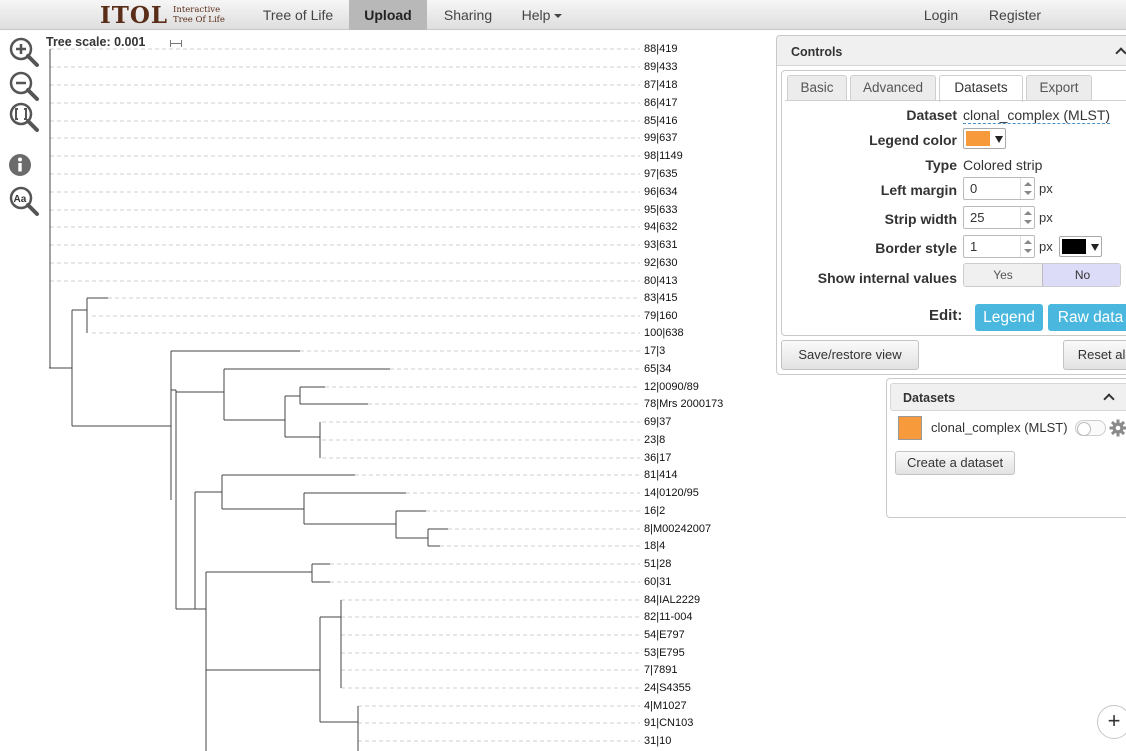  I want to click on controls-header: Controls, so click(951, 51).